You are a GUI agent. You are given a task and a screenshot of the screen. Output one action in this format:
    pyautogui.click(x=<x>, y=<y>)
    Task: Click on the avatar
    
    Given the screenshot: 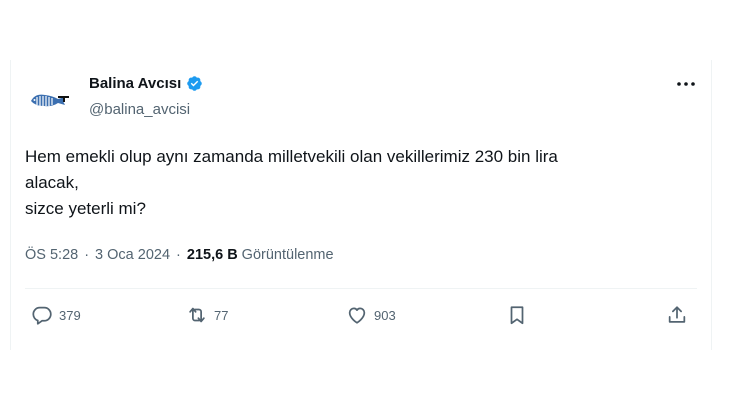 What is the action you would take?
    pyautogui.click(x=49, y=100)
    